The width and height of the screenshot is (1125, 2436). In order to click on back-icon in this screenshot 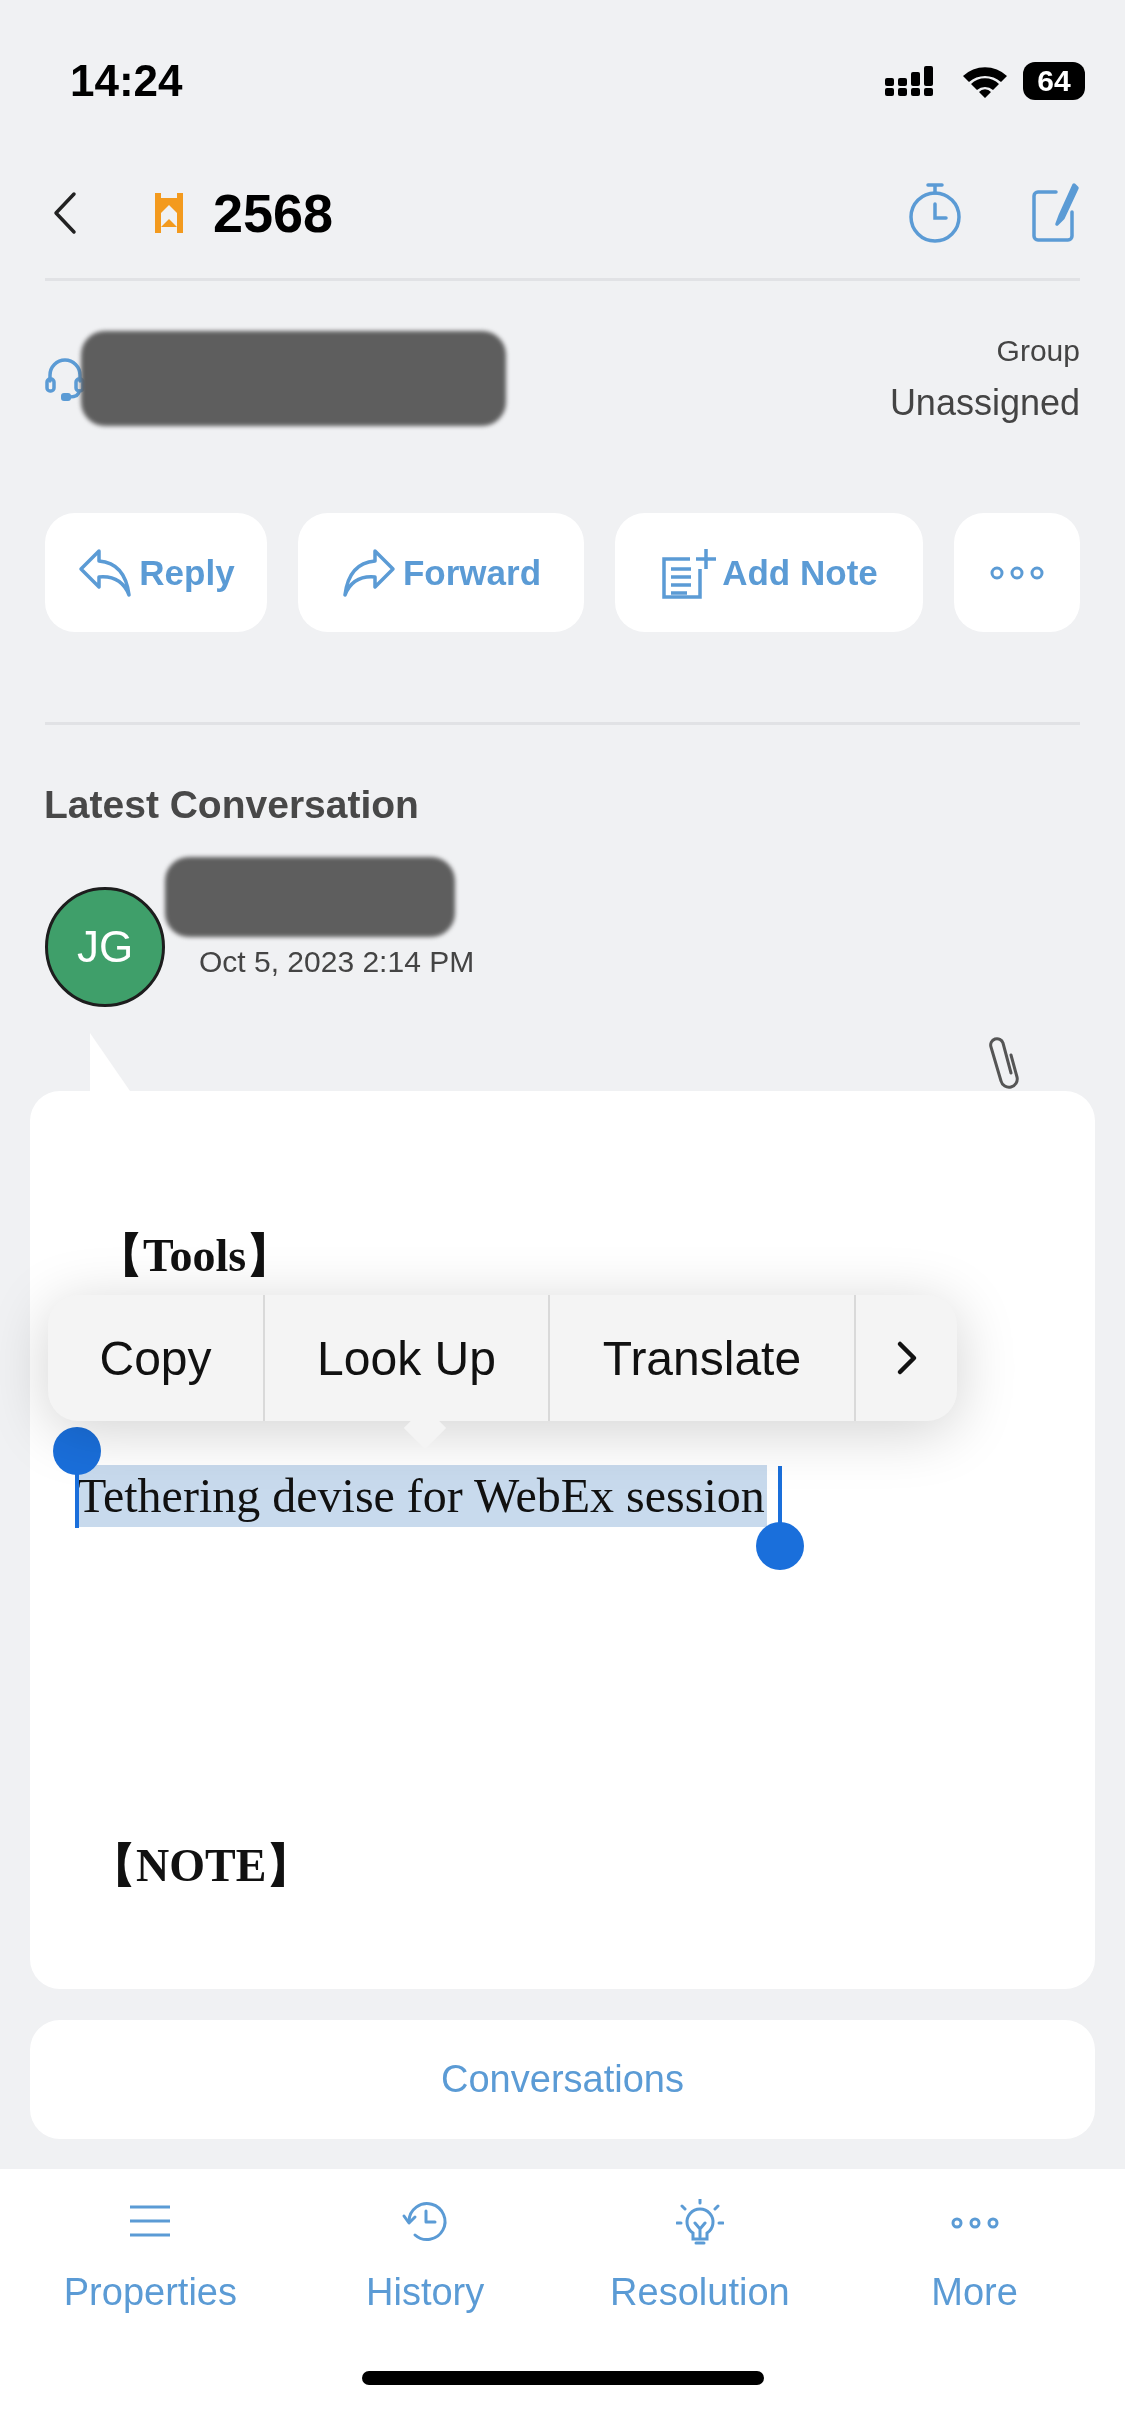, I will do `click(65, 213)`.